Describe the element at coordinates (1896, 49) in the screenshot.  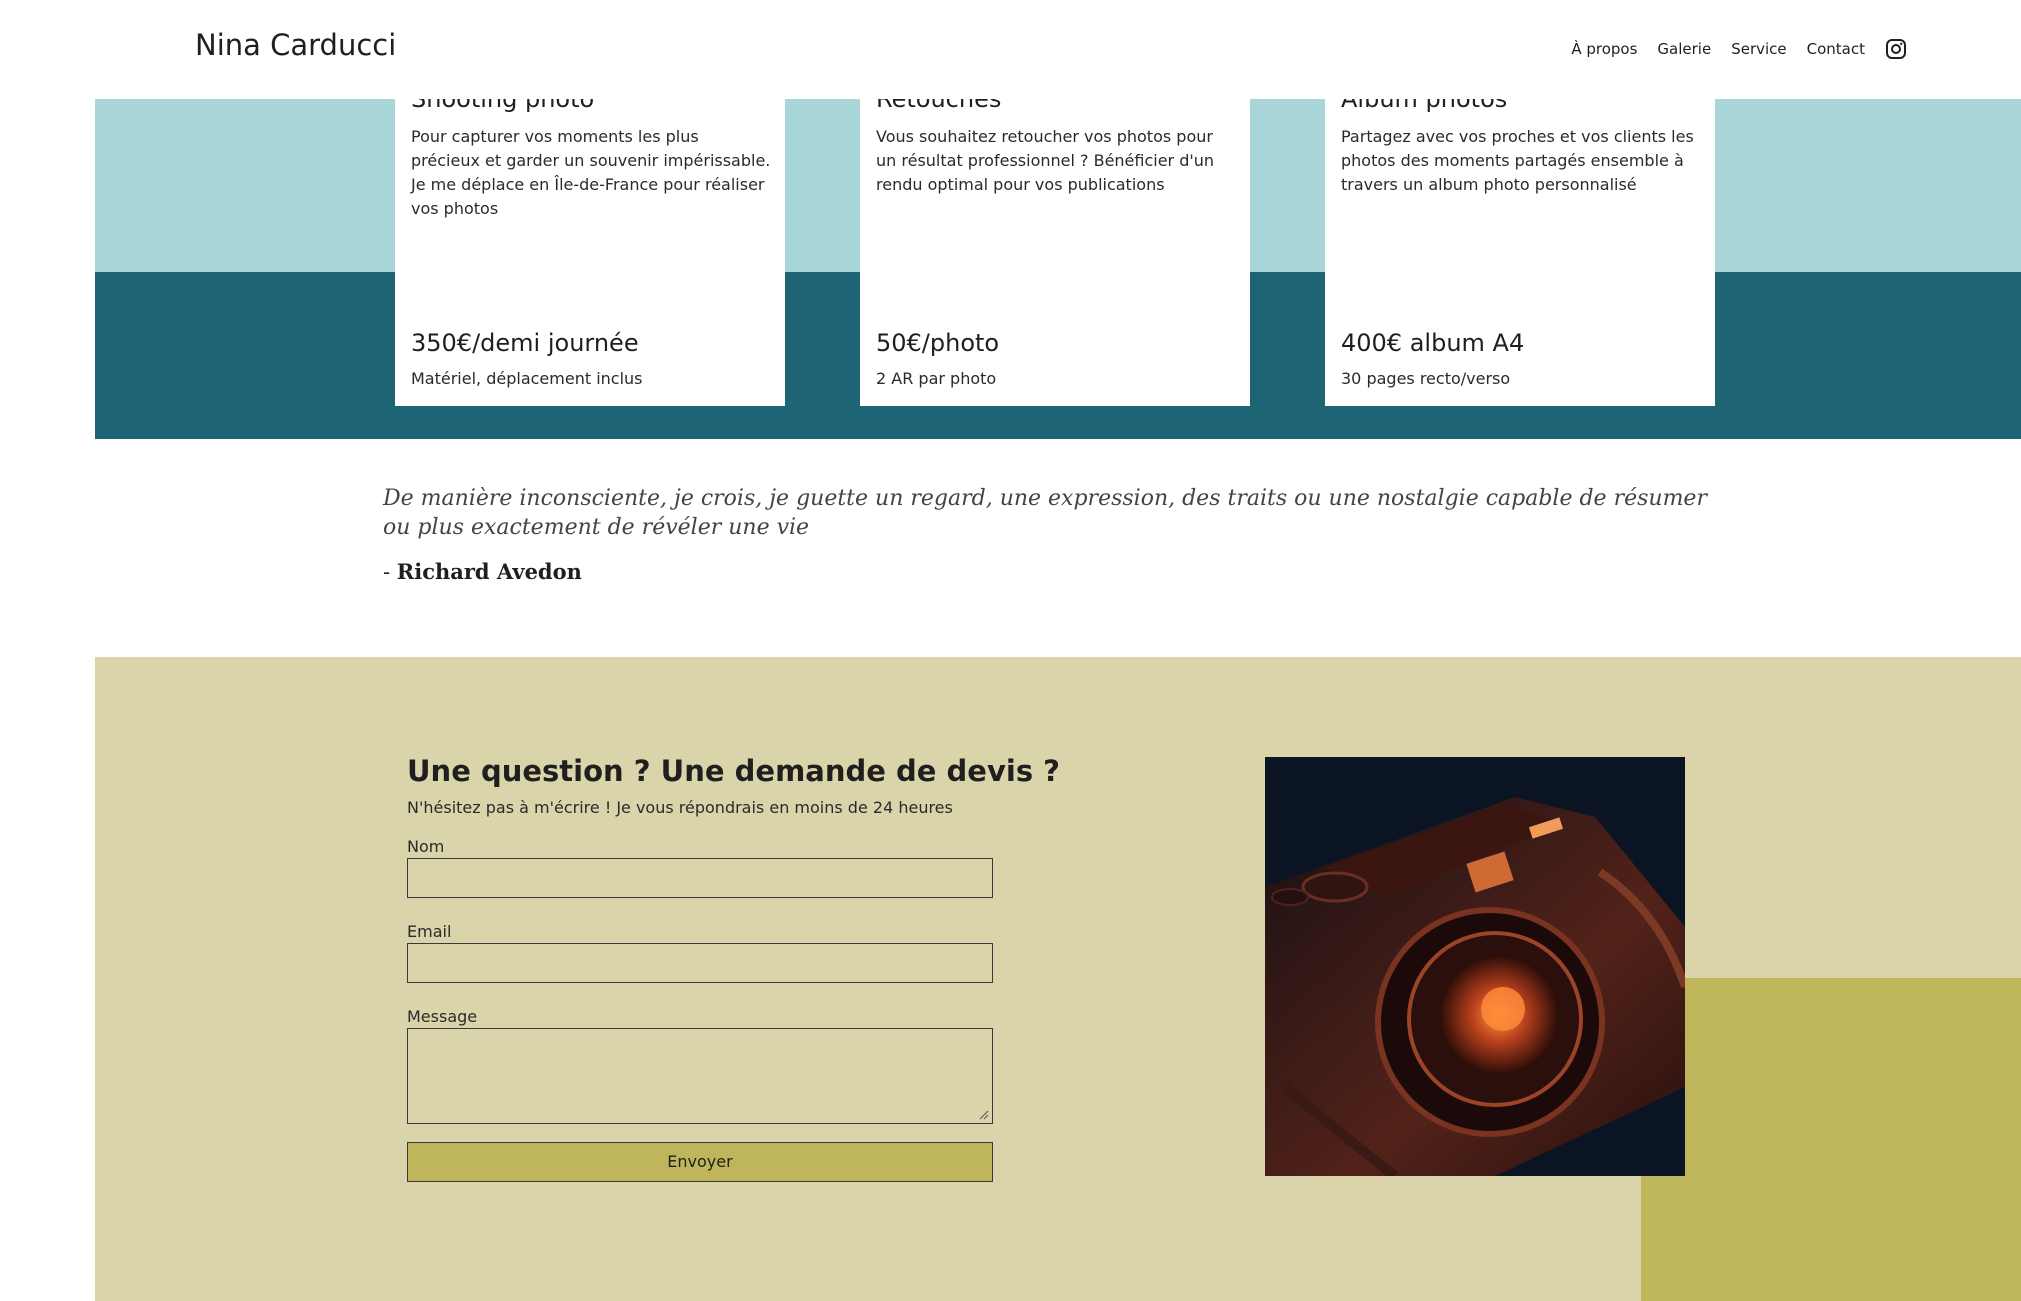
I see `instagram-icon` at that location.